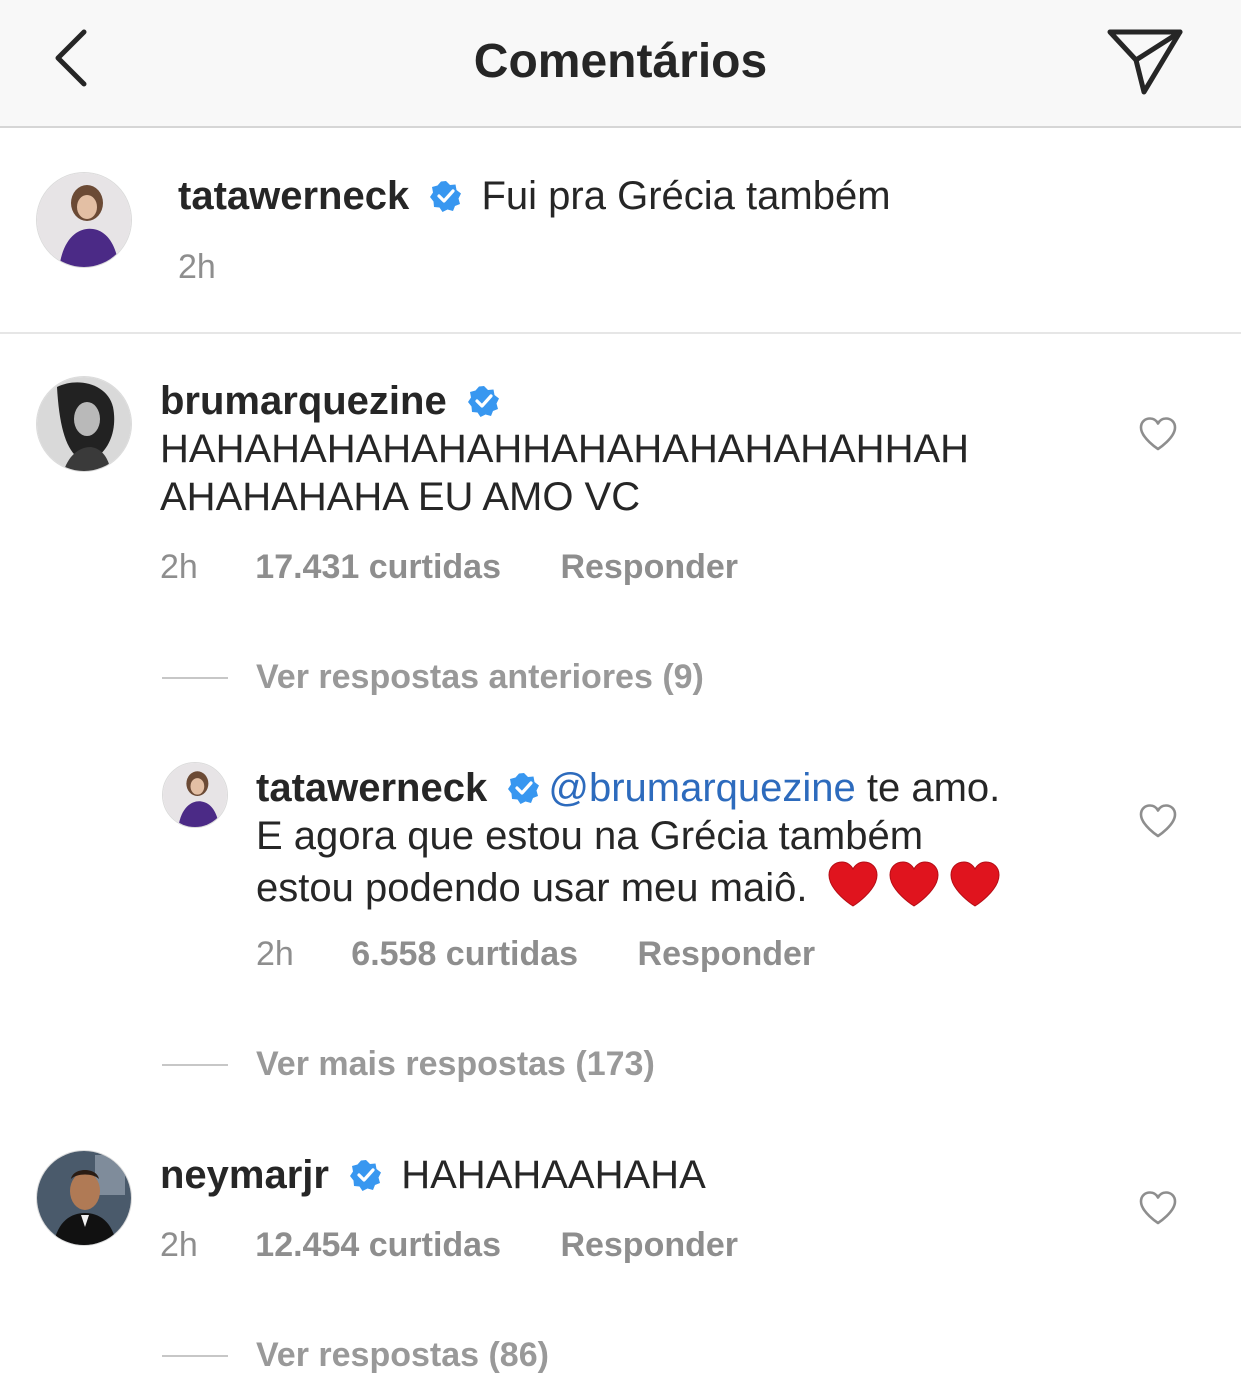  Describe the element at coordinates (400, 497) in the screenshot. I see `comment-text-line: AHAHAHAHA EU AMO VC` at that location.